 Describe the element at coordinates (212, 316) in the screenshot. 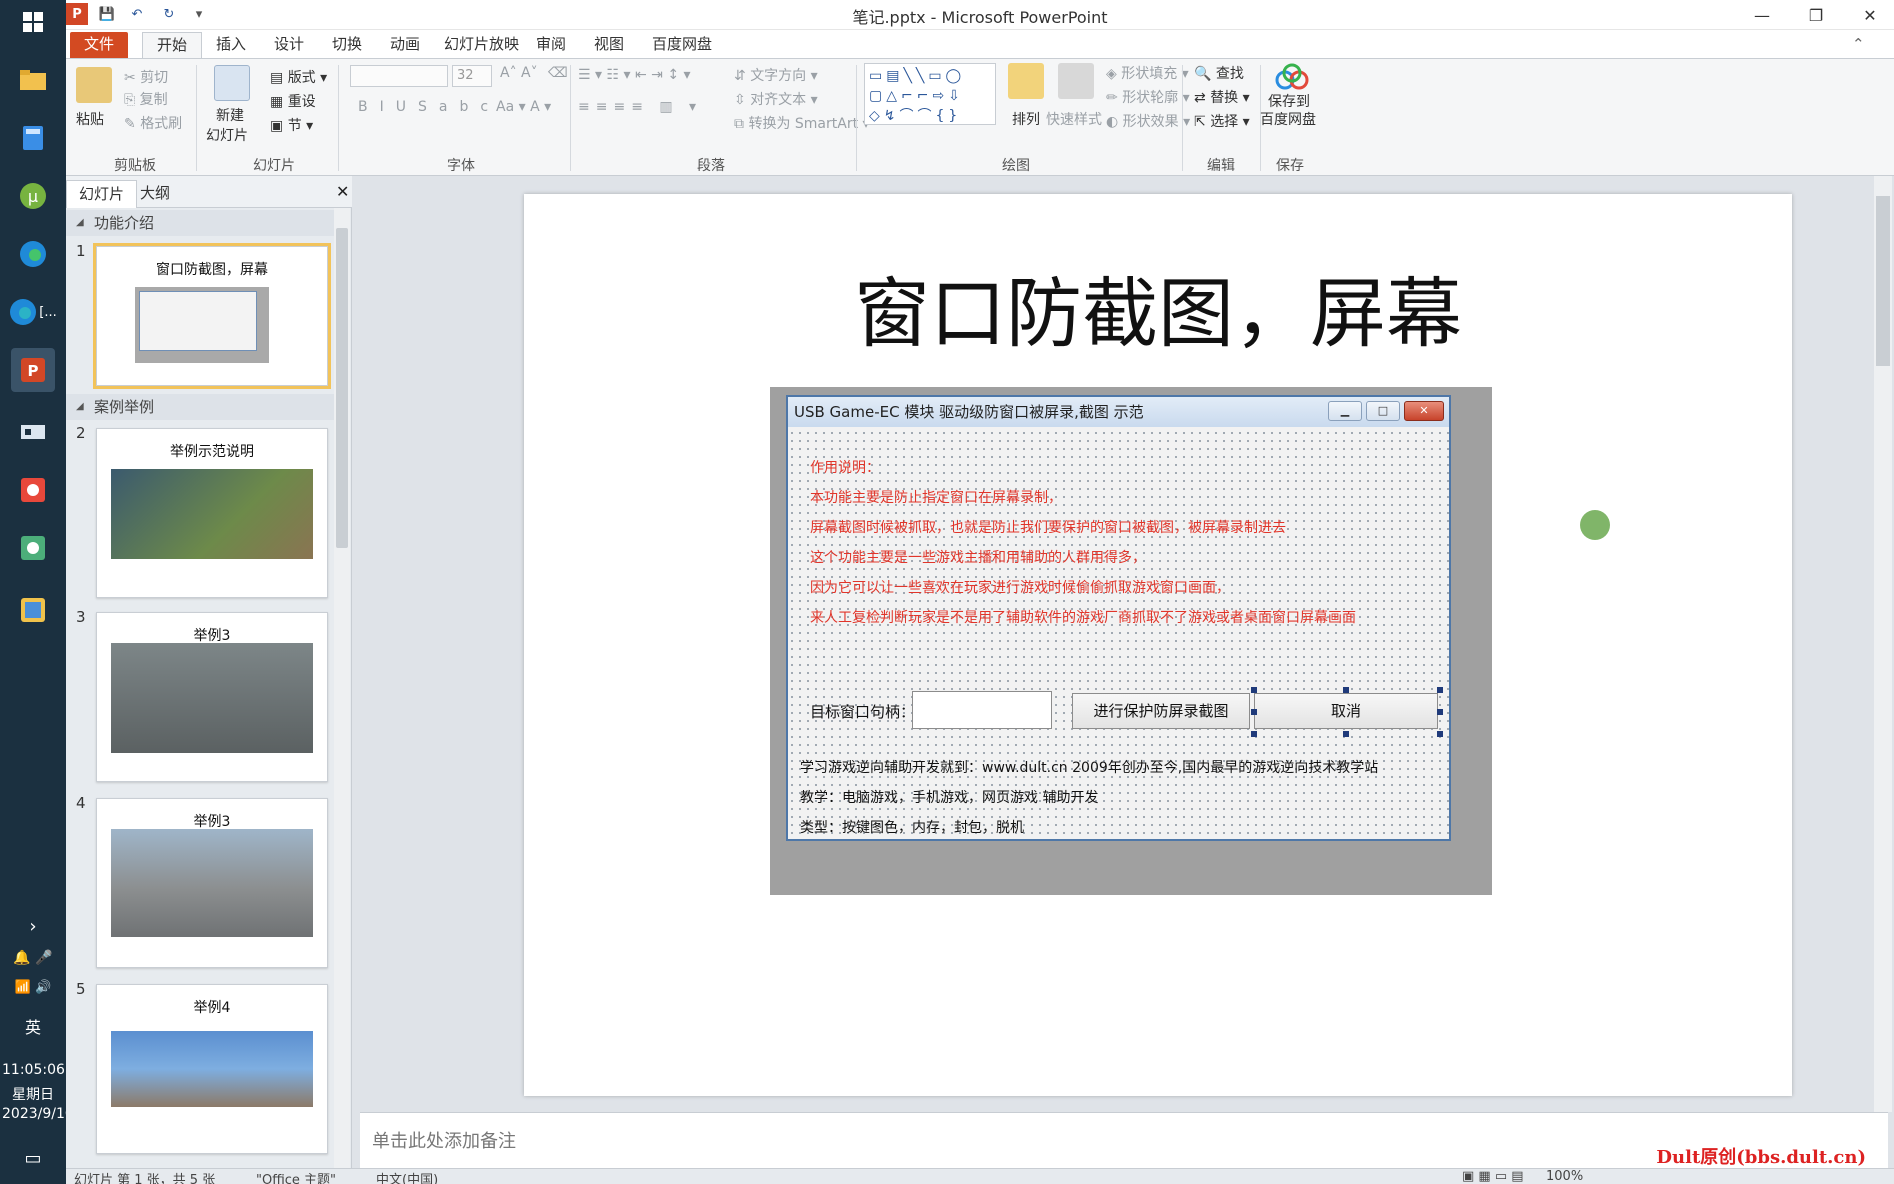

I see `slide-thumbnail-1: 窗口防截图，屏幕` at that location.